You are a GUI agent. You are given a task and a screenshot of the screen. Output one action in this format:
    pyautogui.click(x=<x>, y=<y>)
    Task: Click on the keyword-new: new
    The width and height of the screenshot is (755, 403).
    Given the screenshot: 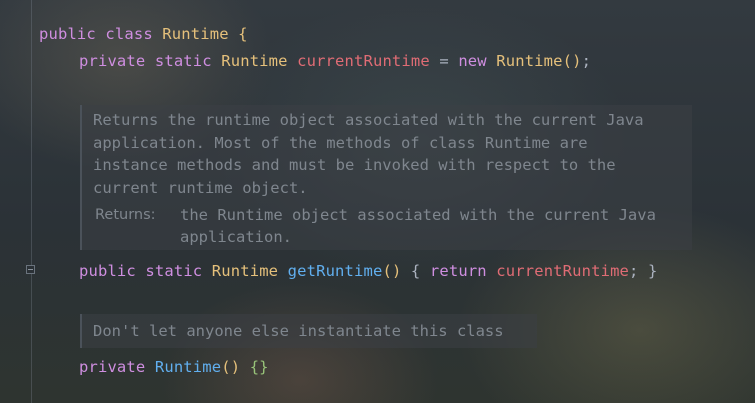 What is the action you would take?
    pyautogui.click(x=472, y=61)
    